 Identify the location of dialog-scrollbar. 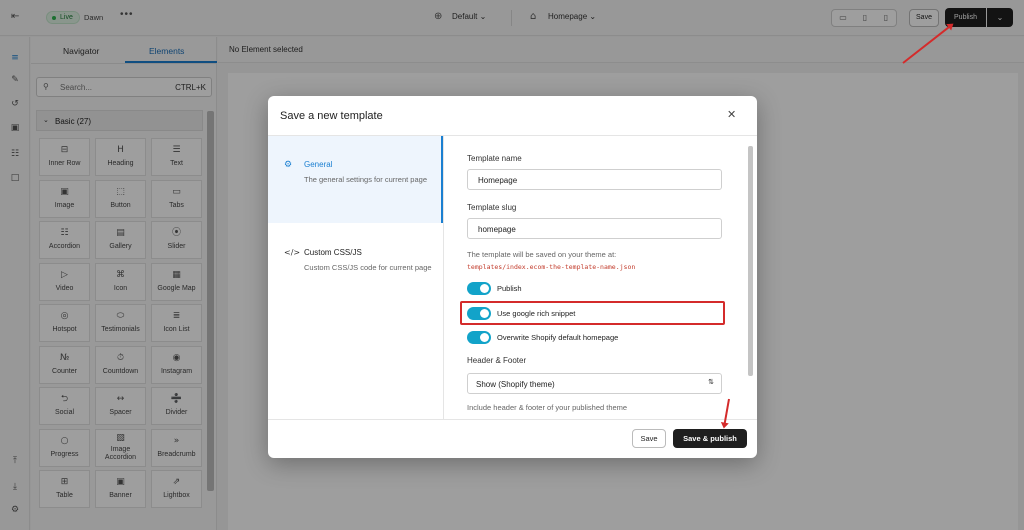
(750, 278).